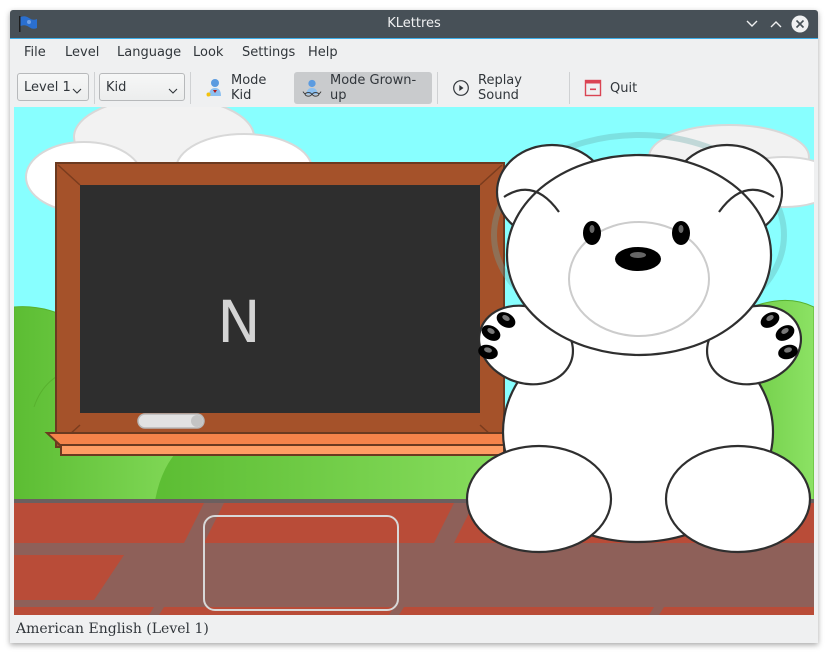  I want to click on maximize-button, so click(776, 24).